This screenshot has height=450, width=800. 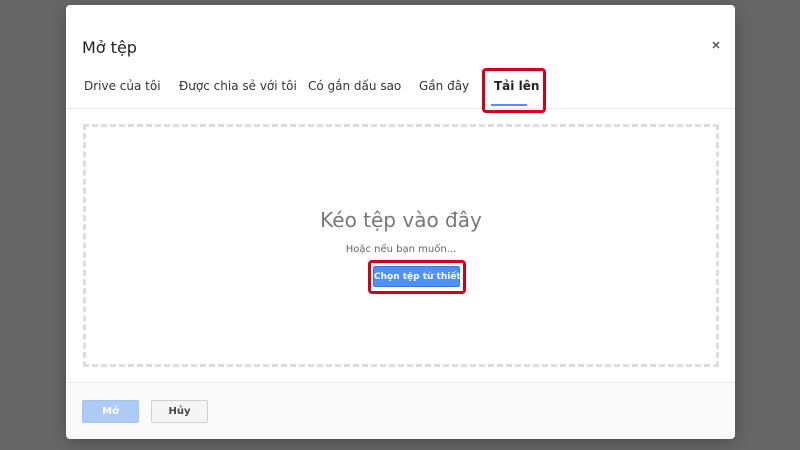 What do you see at coordinates (179, 411) in the screenshot?
I see `cancel-button: Hủy` at bounding box center [179, 411].